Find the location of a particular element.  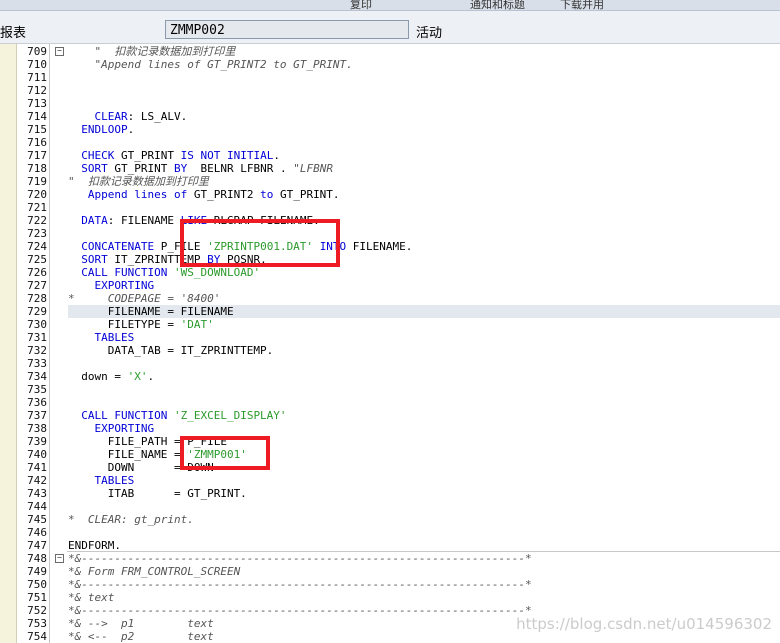

code-line: 728 * CODEPAGE = '8400' is located at coordinates (390, 298).